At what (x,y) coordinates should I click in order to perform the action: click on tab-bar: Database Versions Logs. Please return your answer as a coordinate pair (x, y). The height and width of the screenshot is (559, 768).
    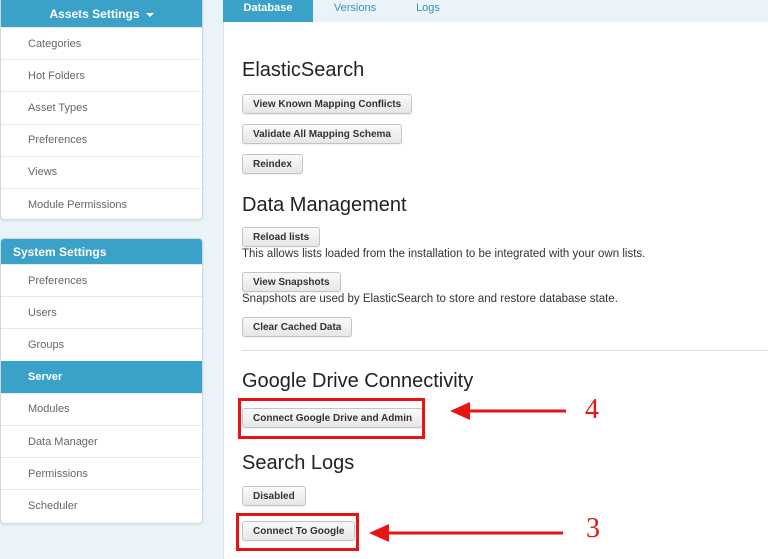
    Looking at the image, I should click on (495, 11).